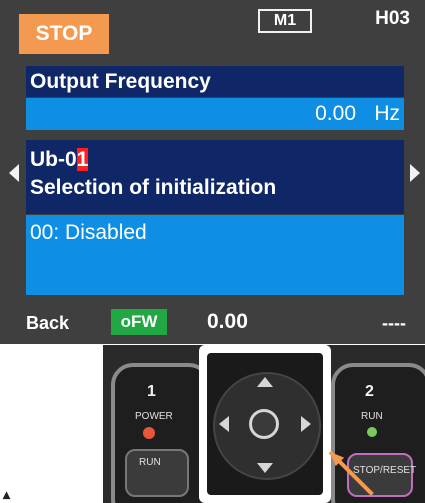 The height and width of the screenshot is (503, 425). What do you see at coordinates (14, 173) in the screenshot?
I see `scroll-left-arrow-icon` at bounding box center [14, 173].